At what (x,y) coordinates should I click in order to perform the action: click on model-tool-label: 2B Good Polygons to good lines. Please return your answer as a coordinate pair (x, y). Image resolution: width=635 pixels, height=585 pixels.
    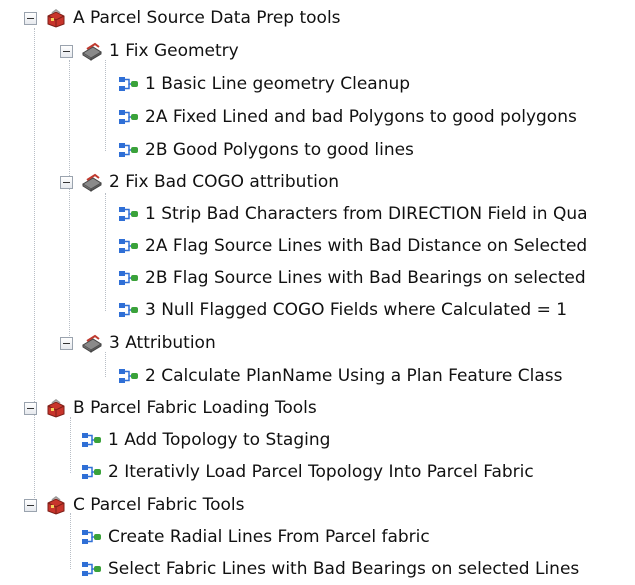
    Looking at the image, I should click on (279, 150).